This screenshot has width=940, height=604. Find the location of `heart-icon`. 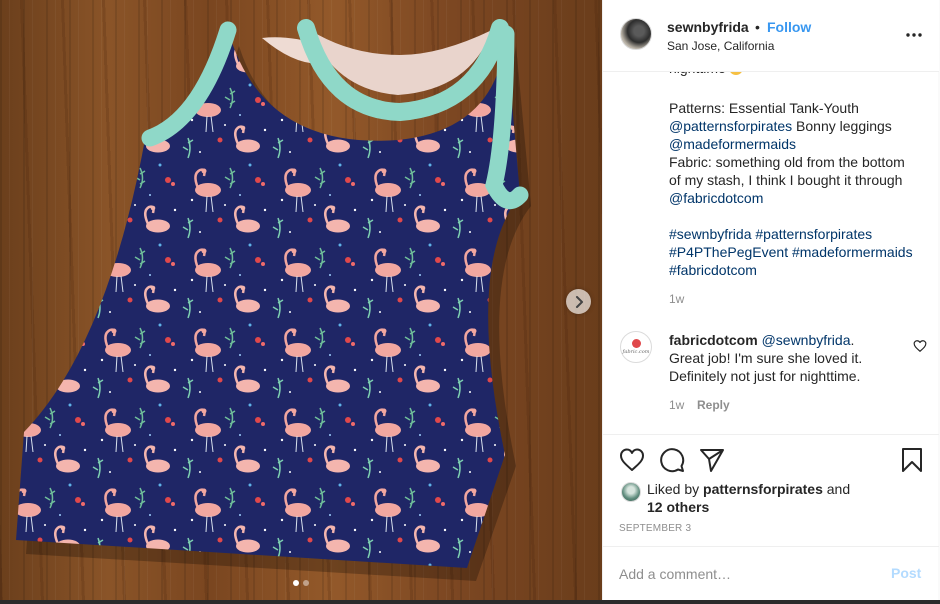

heart-icon is located at coordinates (632, 460).